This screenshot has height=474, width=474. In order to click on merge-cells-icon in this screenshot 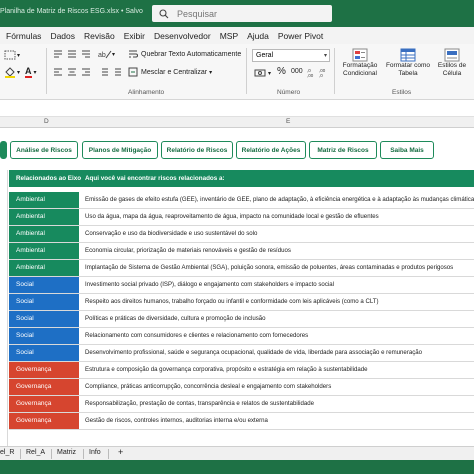, I will do `click(133, 72)`.